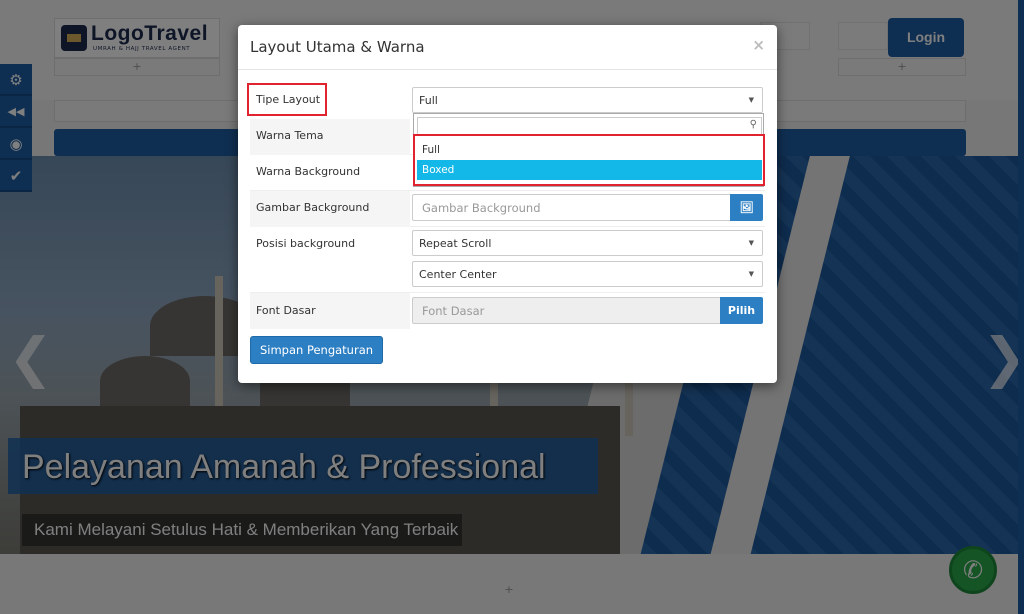  What do you see at coordinates (589, 126) in the screenshot?
I see `dropdown-search-input: ⚲` at bounding box center [589, 126].